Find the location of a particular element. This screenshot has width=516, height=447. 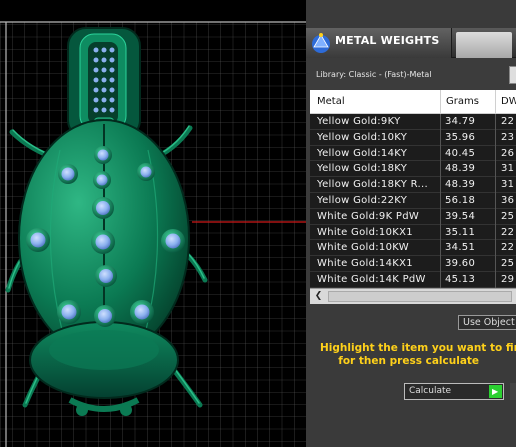

metal-cell: Yellow Gold:22KY is located at coordinates (362, 200).